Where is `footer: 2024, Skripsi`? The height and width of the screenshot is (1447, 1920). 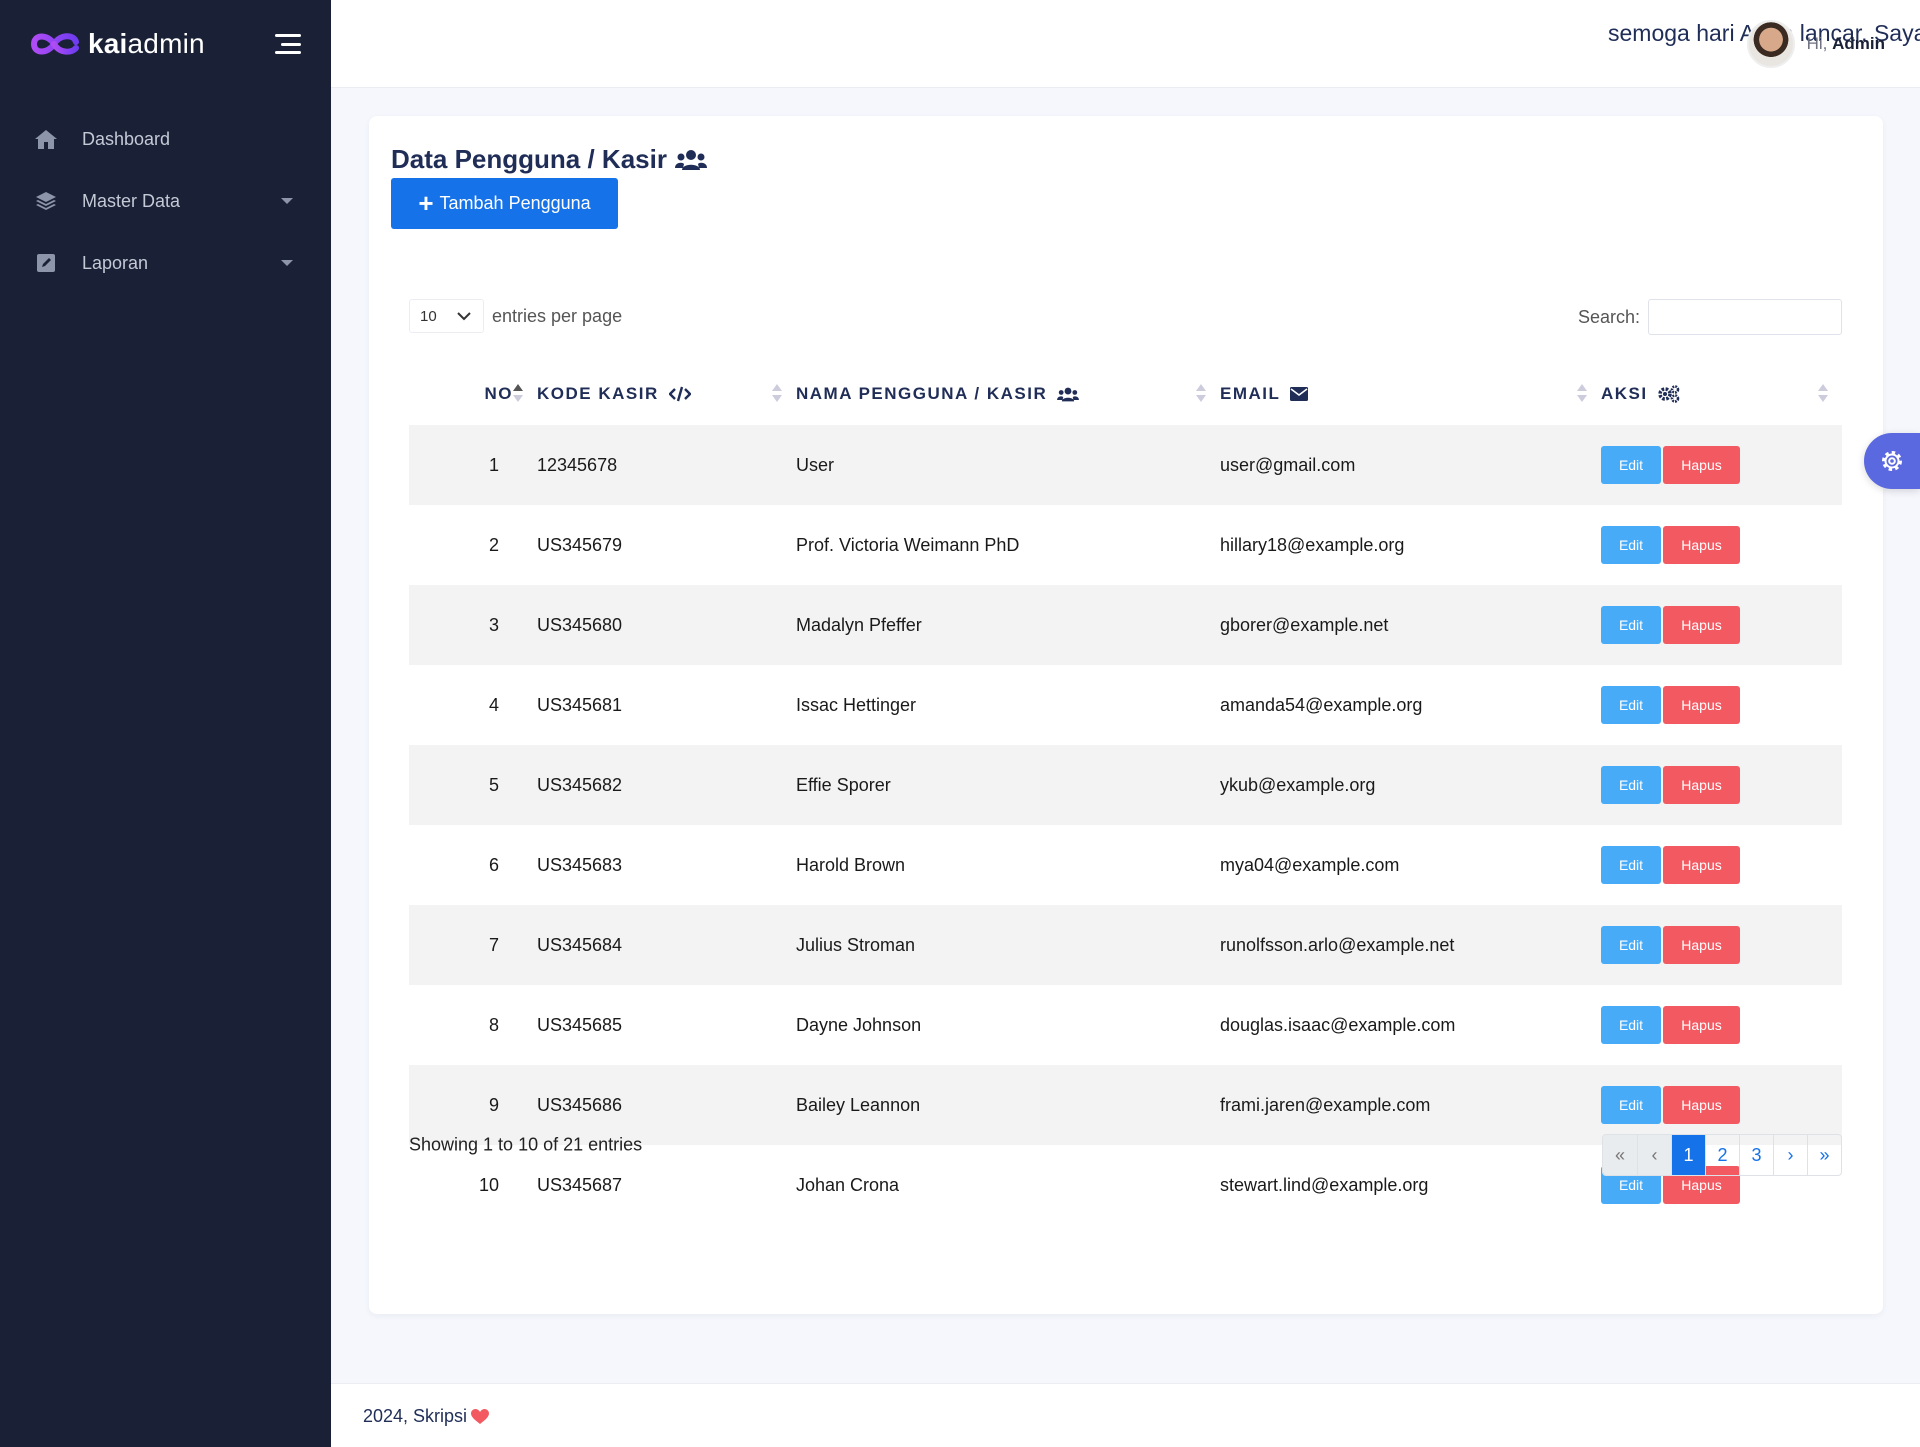
footer: 2024, Skripsi is located at coordinates (1125, 1415).